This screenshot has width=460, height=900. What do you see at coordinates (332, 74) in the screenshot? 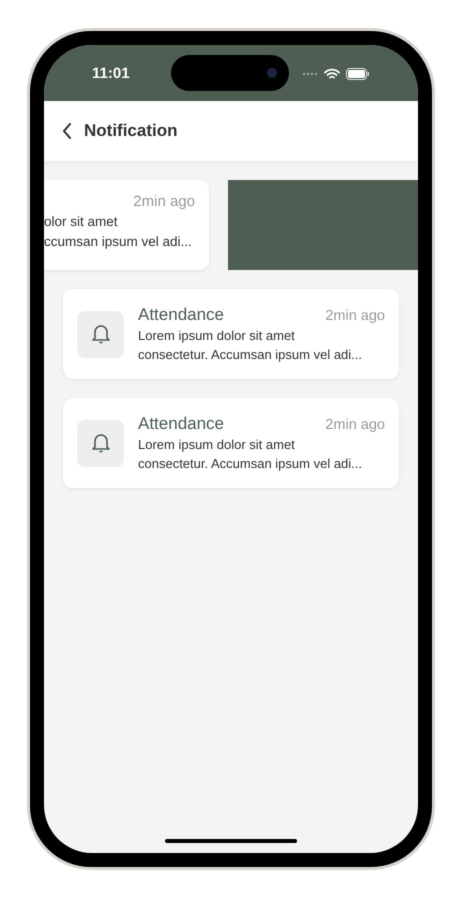
I see `wifi-icon` at bounding box center [332, 74].